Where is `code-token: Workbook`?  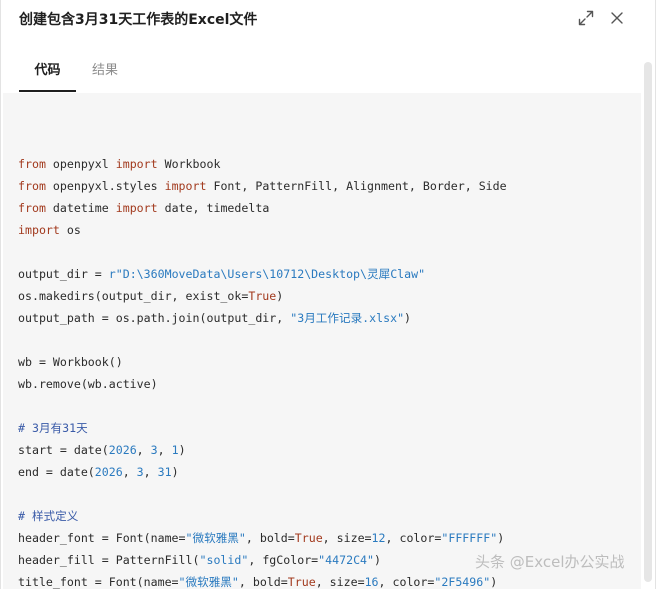 code-token: Workbook is located at coordinates (189, 164).